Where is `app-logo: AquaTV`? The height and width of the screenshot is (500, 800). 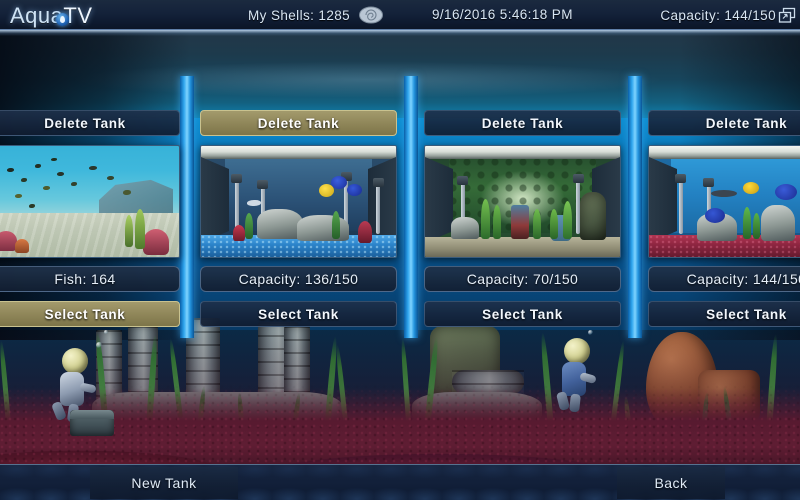 app-logo: AquaTV is located at coordinates (69, 15).